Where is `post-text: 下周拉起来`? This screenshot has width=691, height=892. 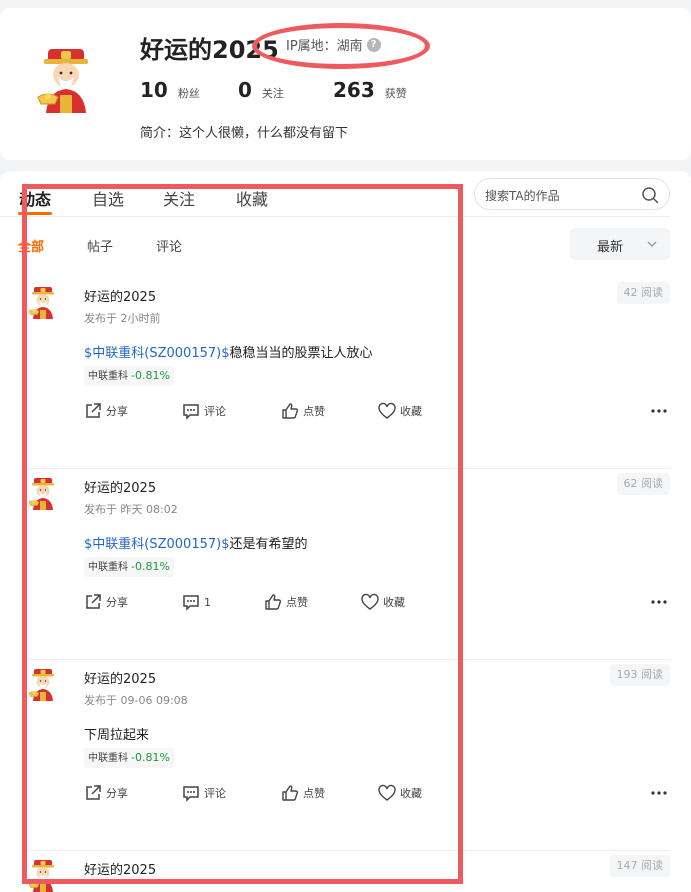 post-text: 下周拉起来 is located at coordinates (116, 733).